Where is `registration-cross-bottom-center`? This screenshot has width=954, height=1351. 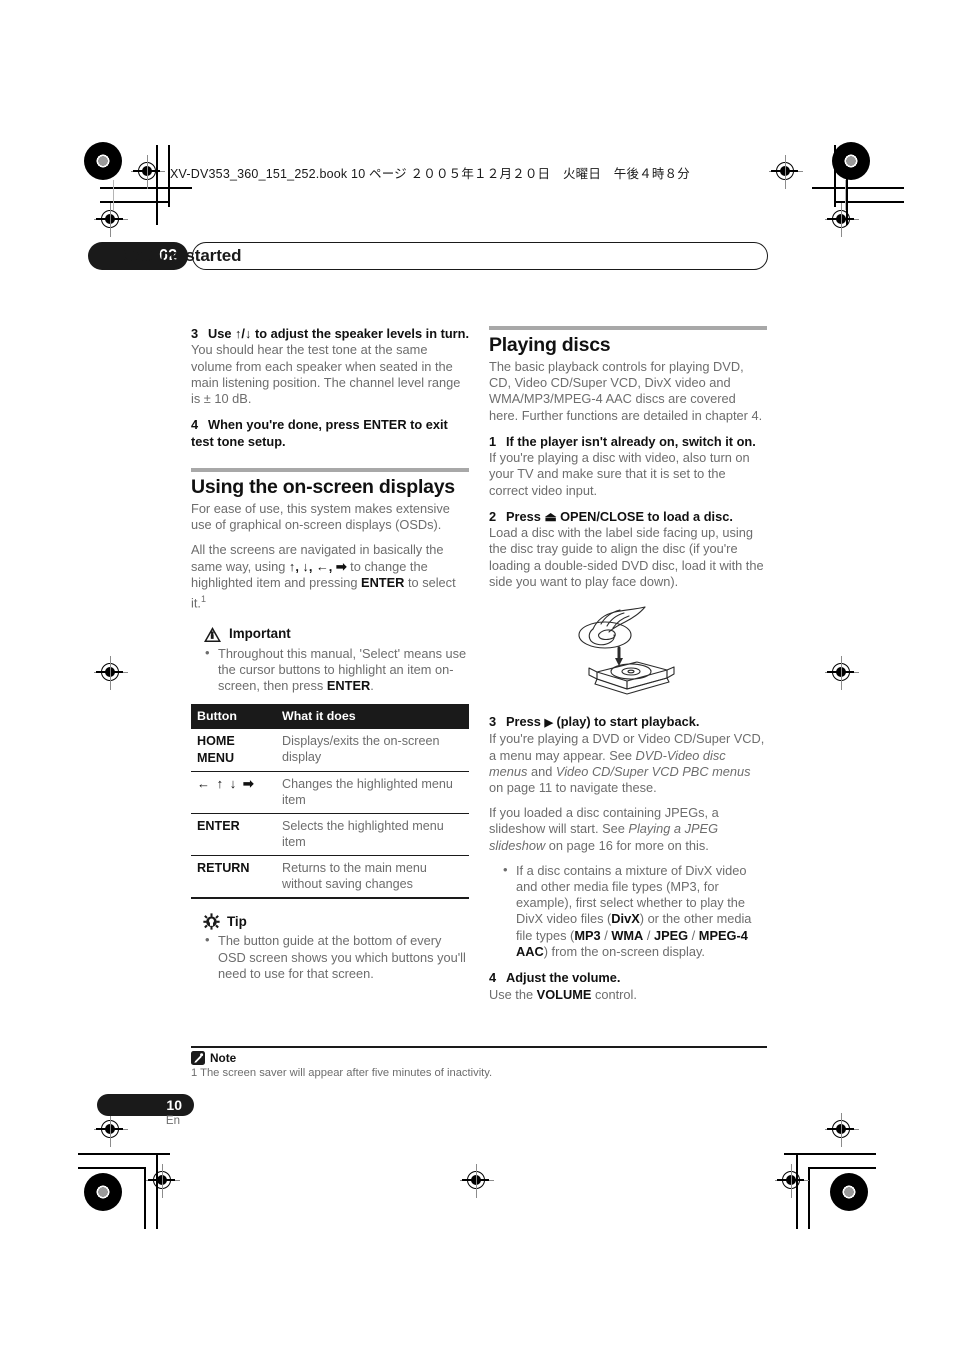 registration-cross-bottom-center is located at coordinates (477, 1181).